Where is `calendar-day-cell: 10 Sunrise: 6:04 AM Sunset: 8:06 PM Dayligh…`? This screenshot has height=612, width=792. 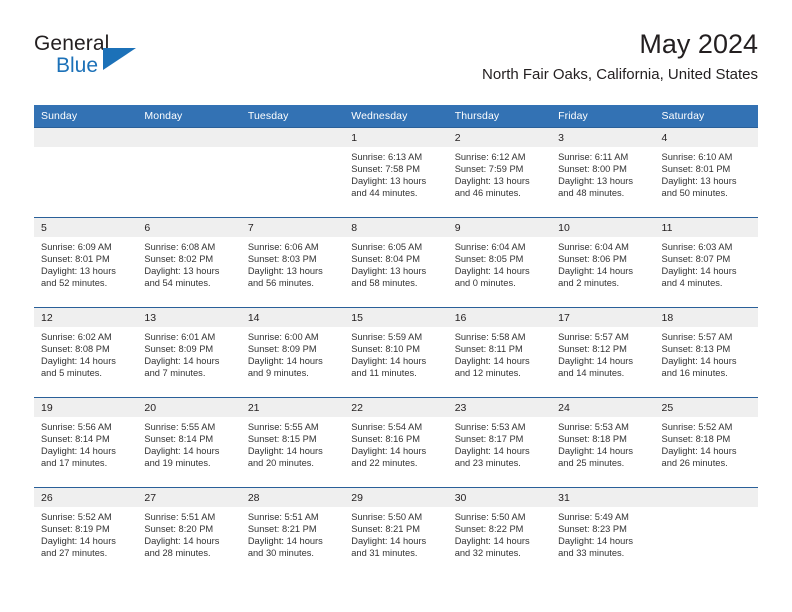 calendar-day-cell: 10 Sunrise: 6:04 AM Sunset: 8:06 PM Dayligh… is located at coordinates (603, 262).